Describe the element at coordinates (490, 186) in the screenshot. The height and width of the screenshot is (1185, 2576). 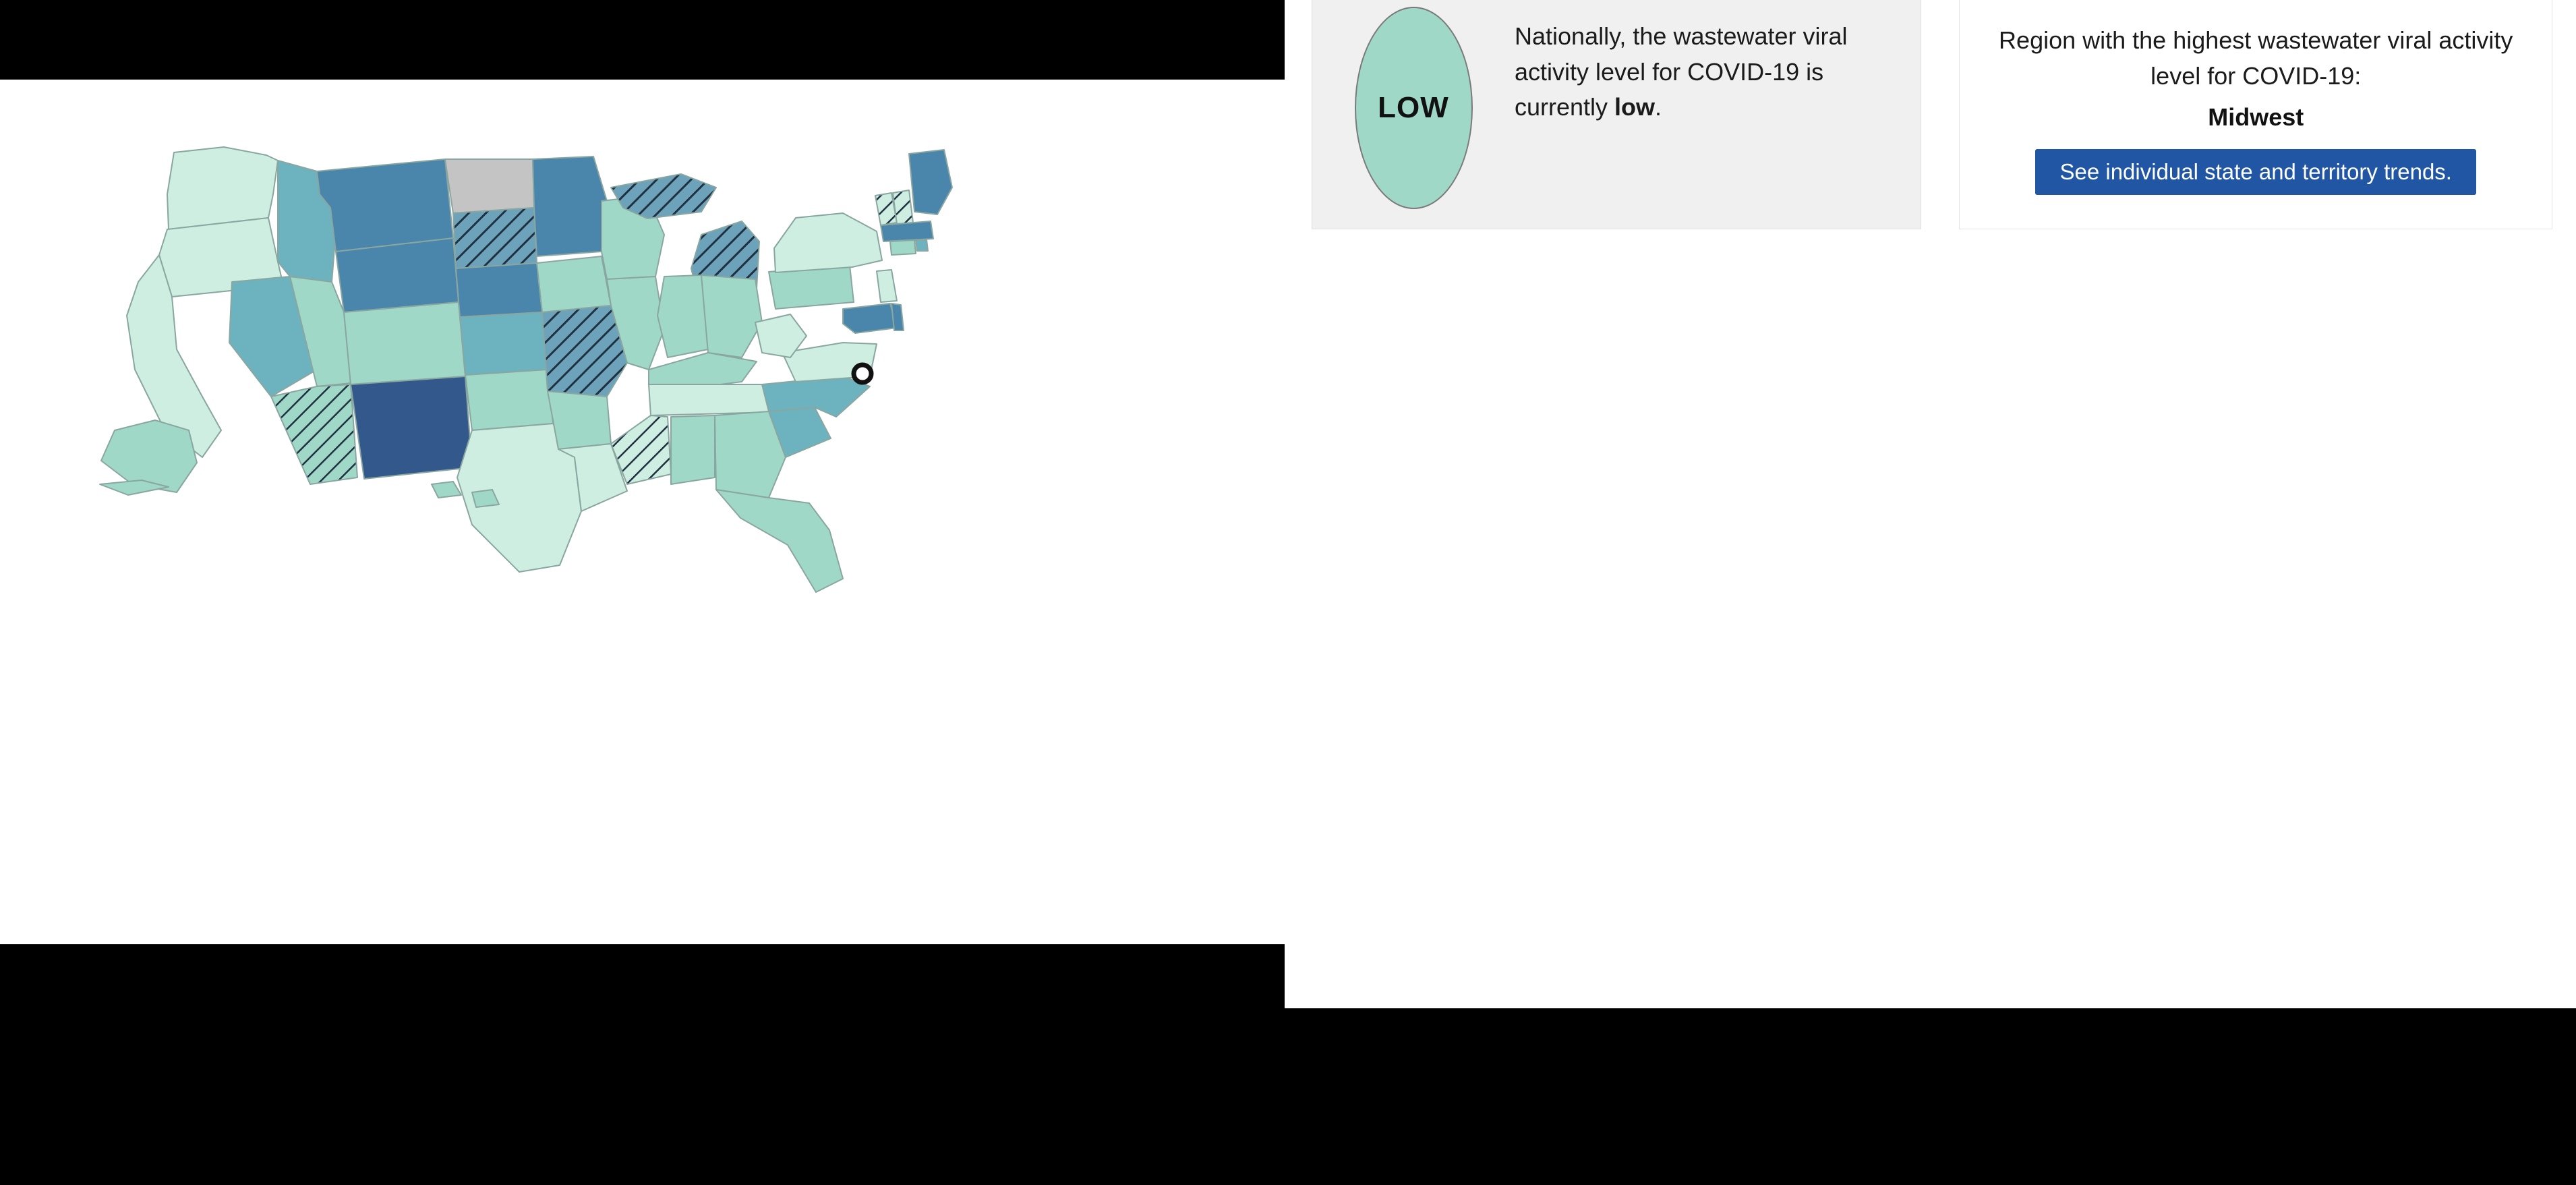
I see `state-nd` at that location.